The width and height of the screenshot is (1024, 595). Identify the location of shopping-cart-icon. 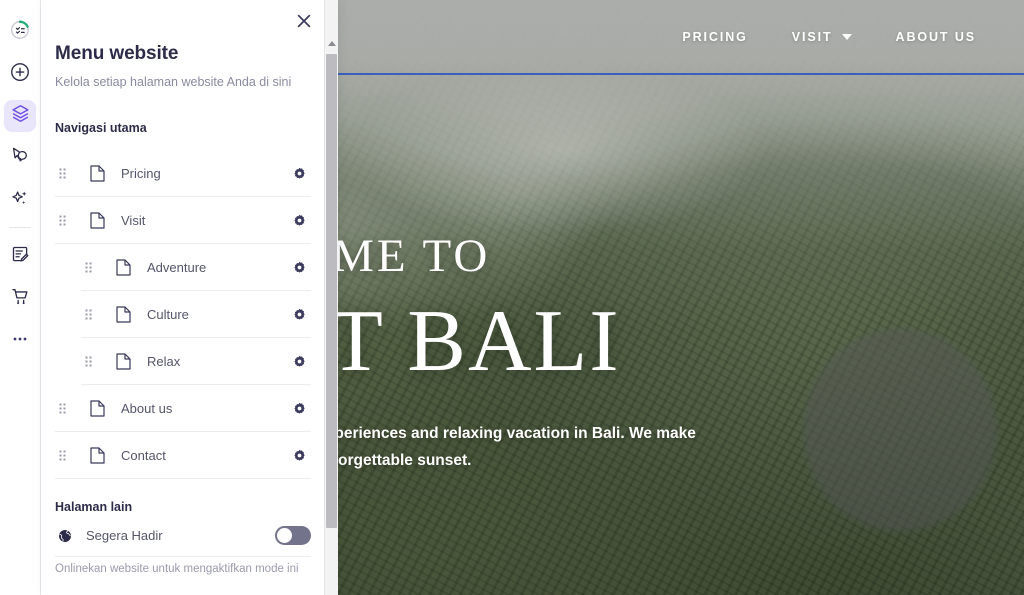
(20, 299).